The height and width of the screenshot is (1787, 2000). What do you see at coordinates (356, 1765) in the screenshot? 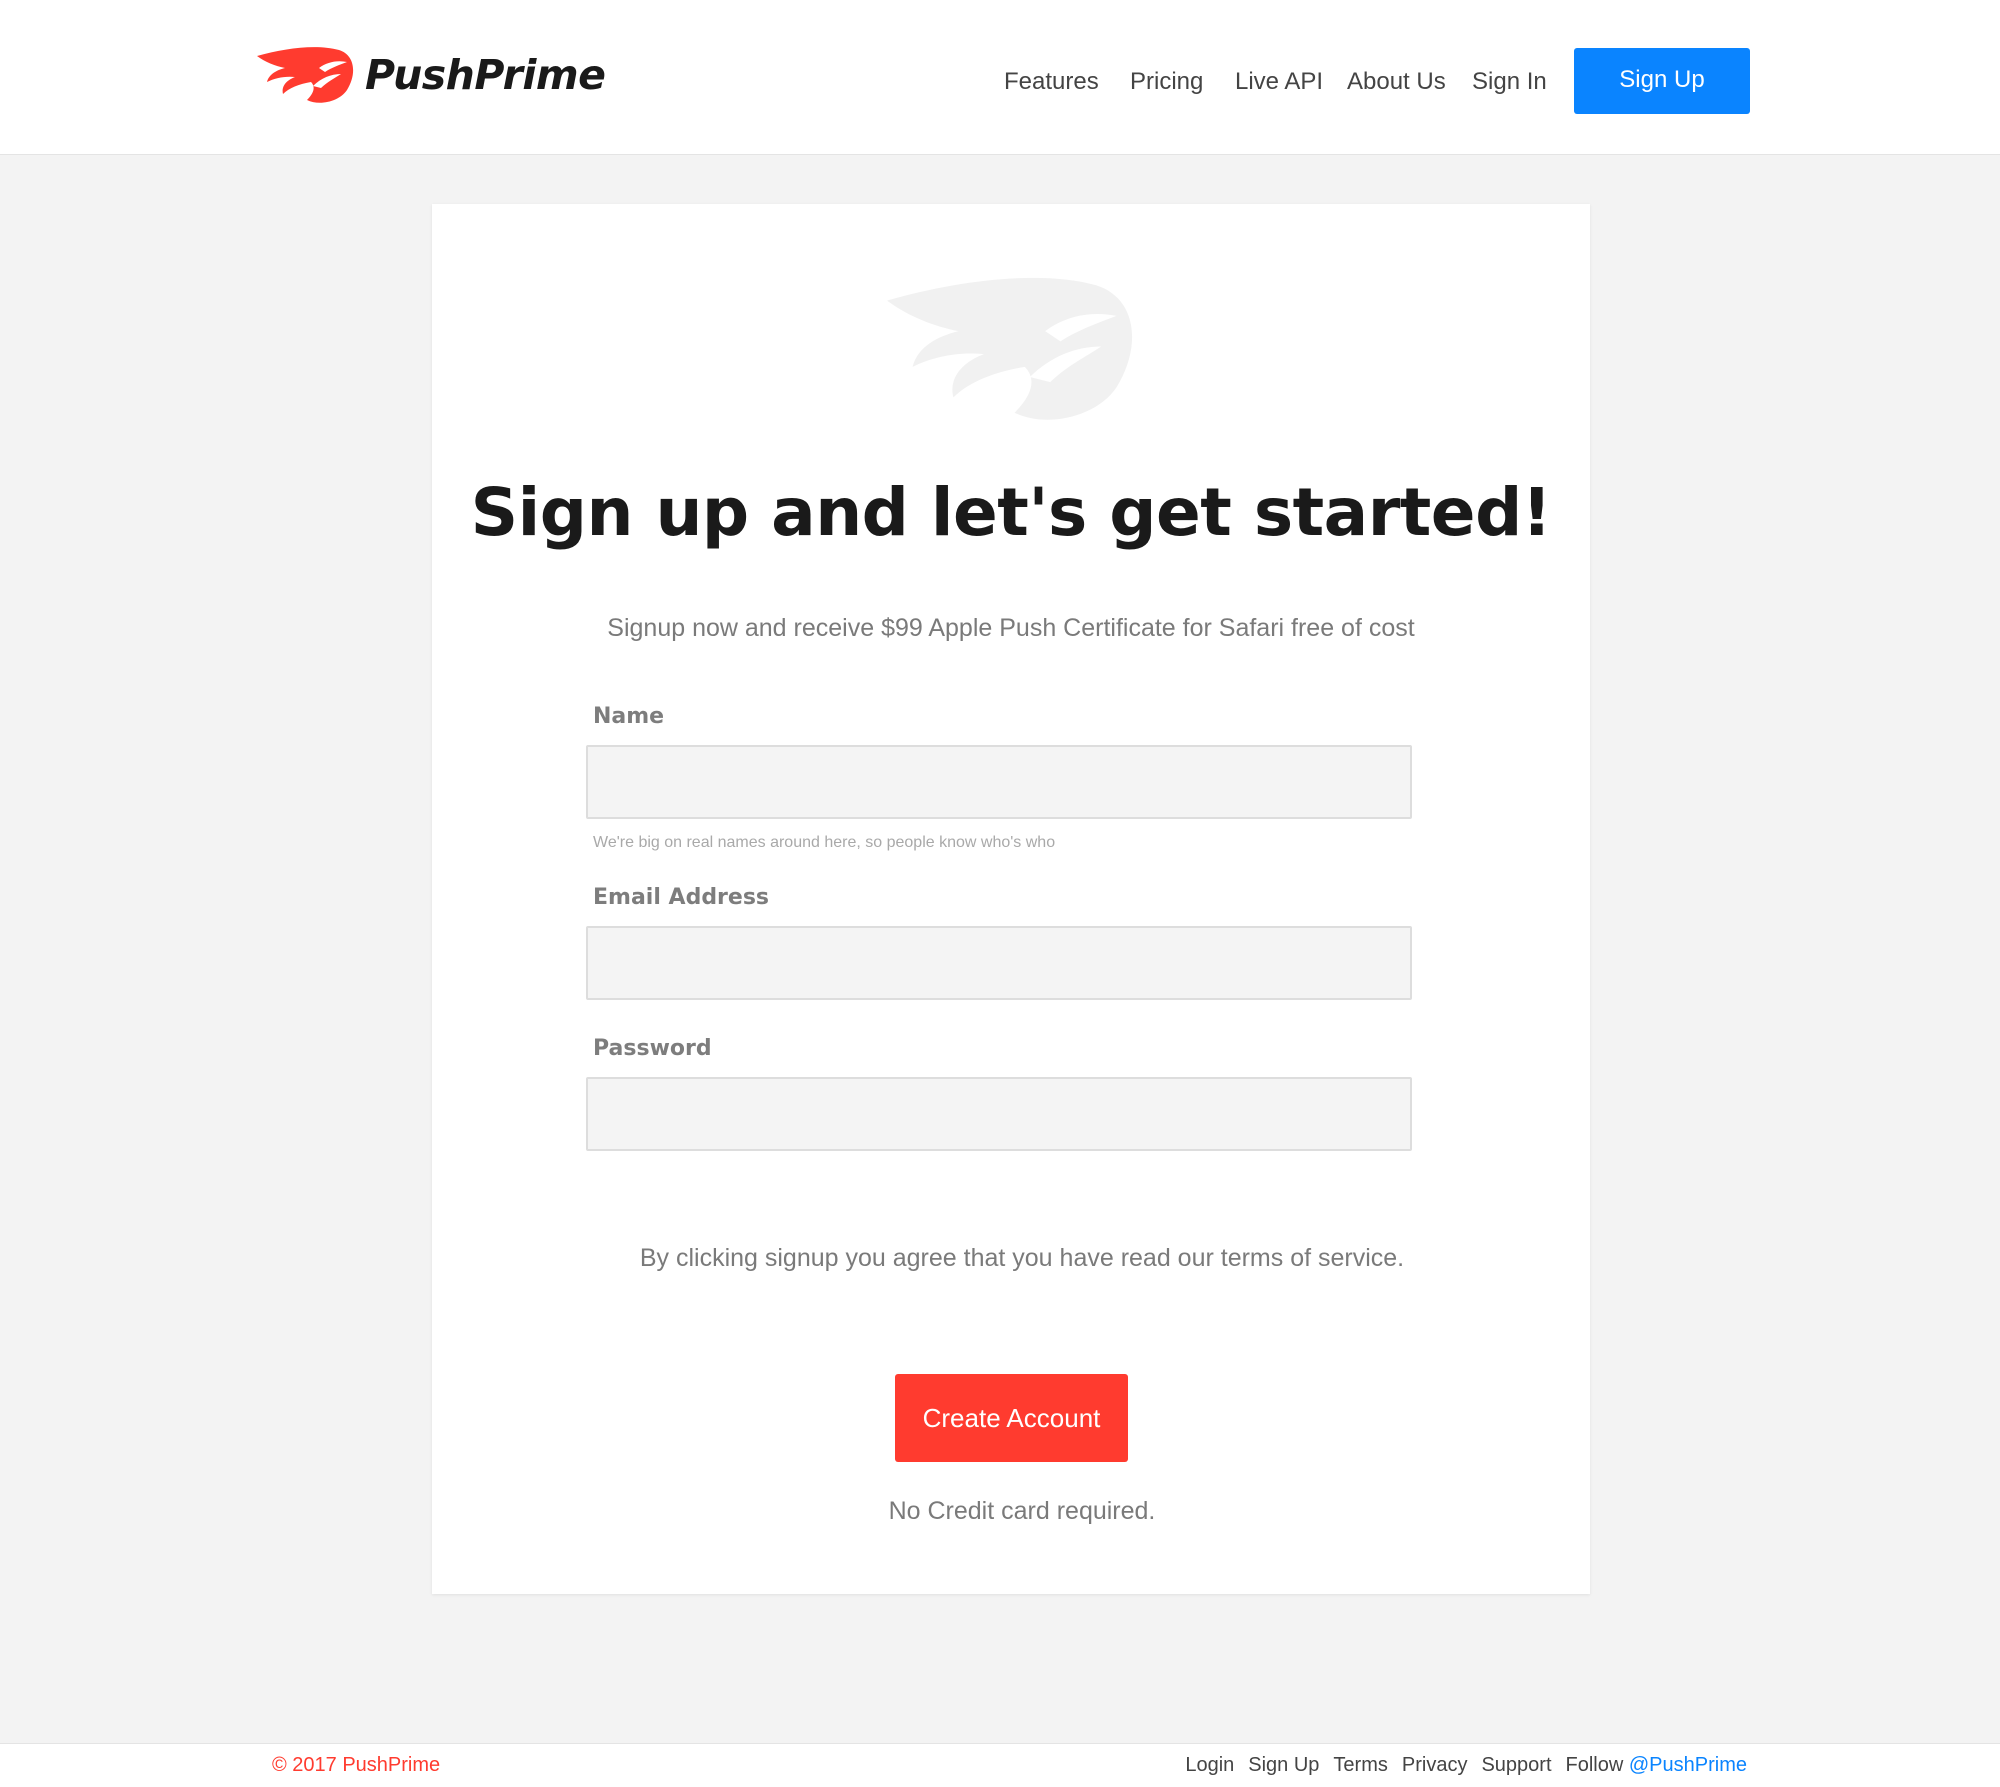
I see `copyright-text: © 2017 PushPrime` at bounding box center [356, 1765].